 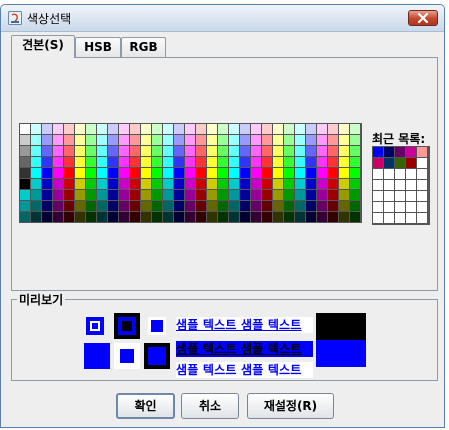 I want to click on reset-button: 재설정(R), so click(x=290, y=406).